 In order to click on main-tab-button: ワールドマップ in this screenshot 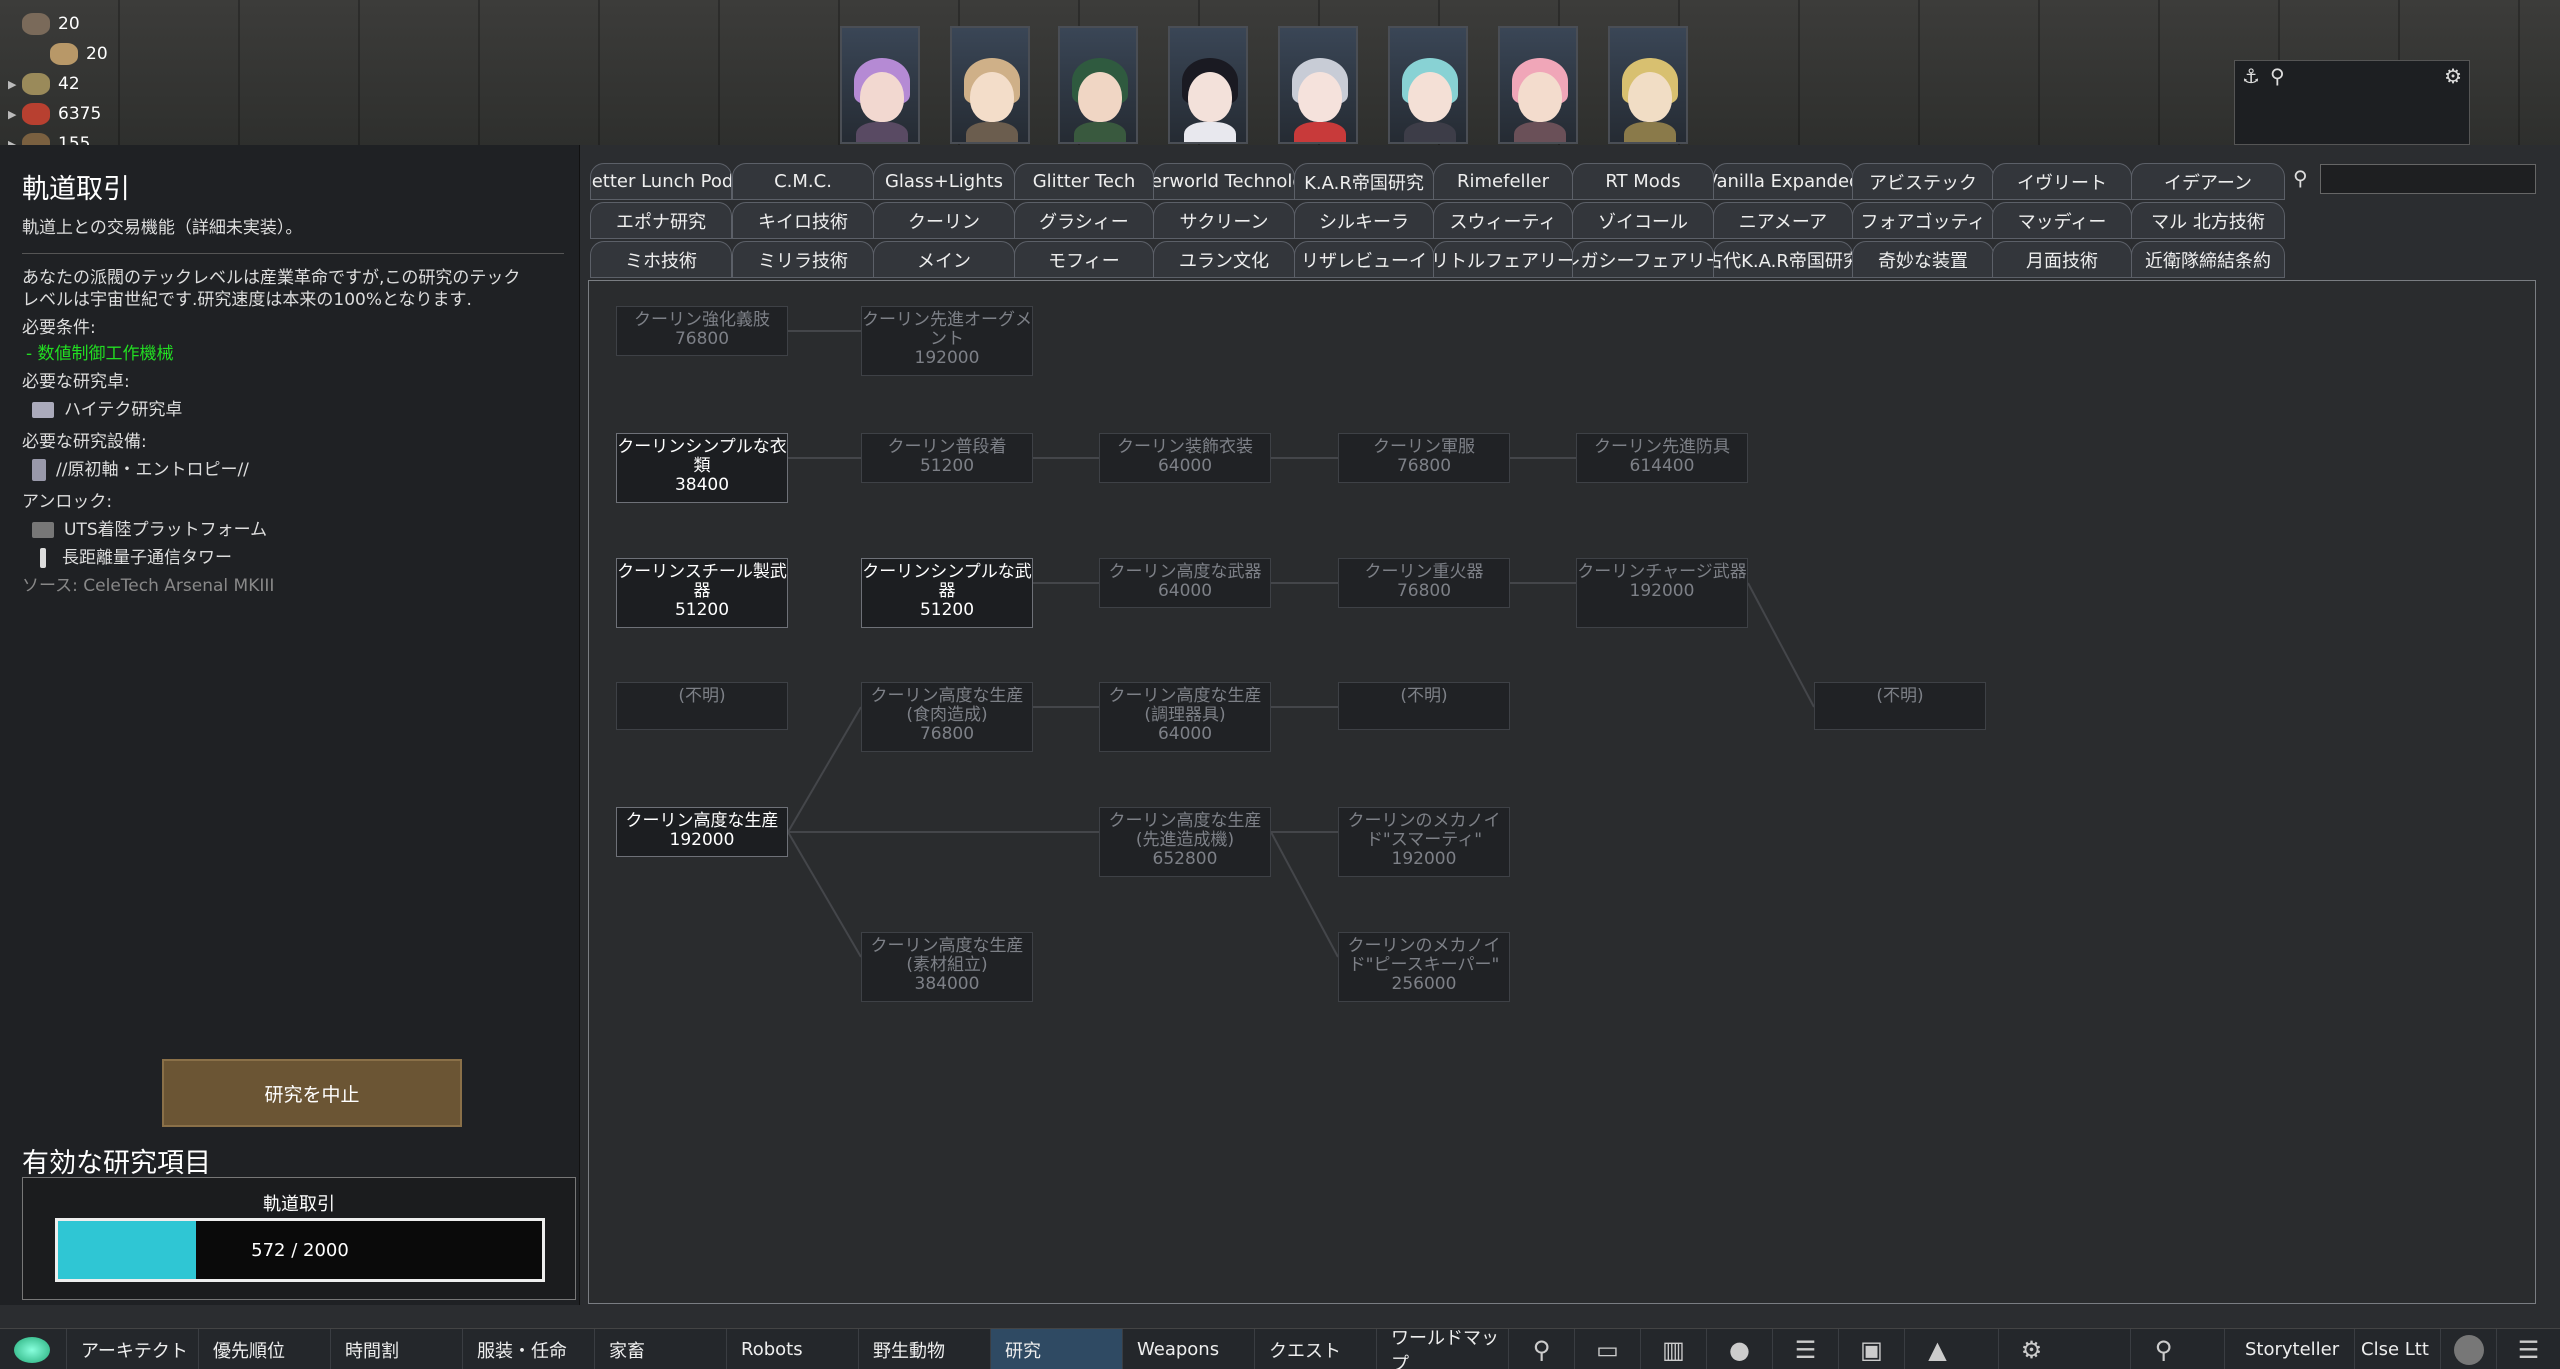, I will do `click(1442, 1348)`.